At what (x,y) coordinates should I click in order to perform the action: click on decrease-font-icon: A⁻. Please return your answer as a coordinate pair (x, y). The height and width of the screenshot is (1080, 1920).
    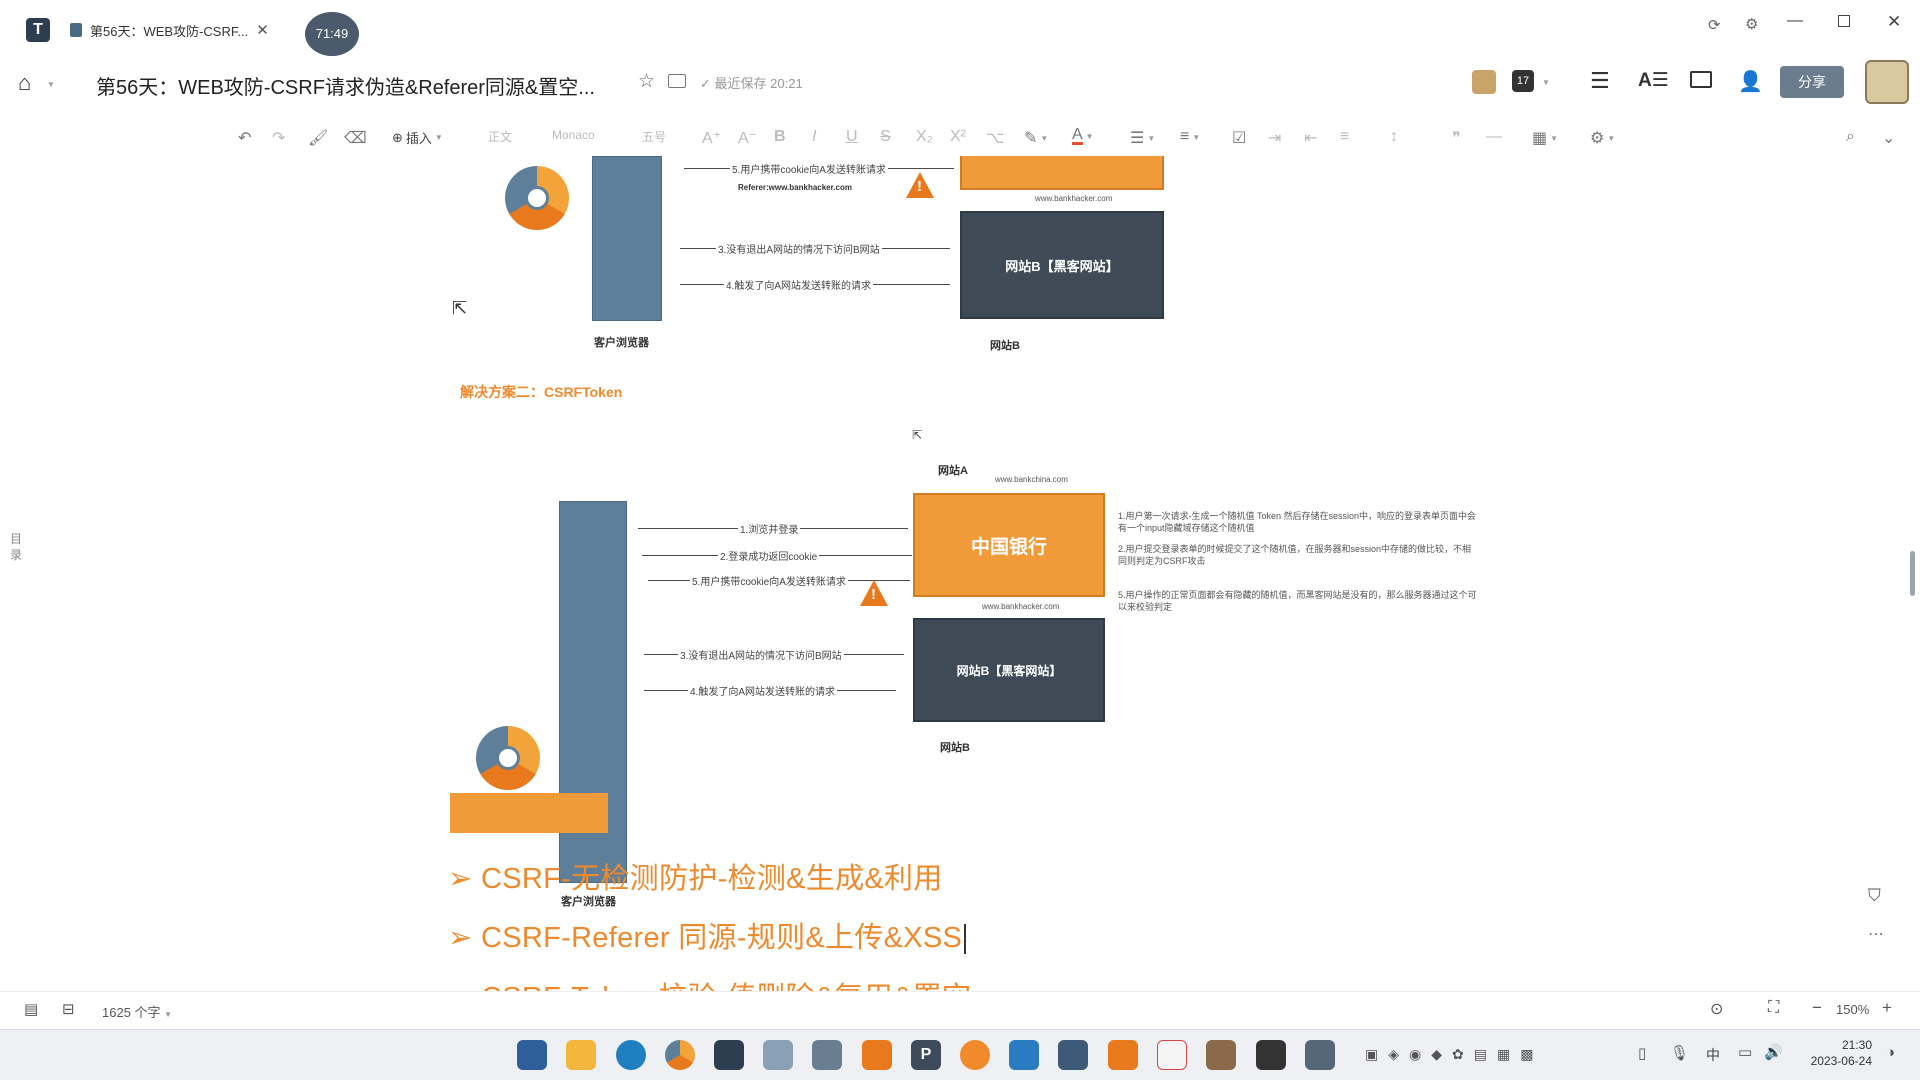
    Looking at the image, I should click on (747, 138).